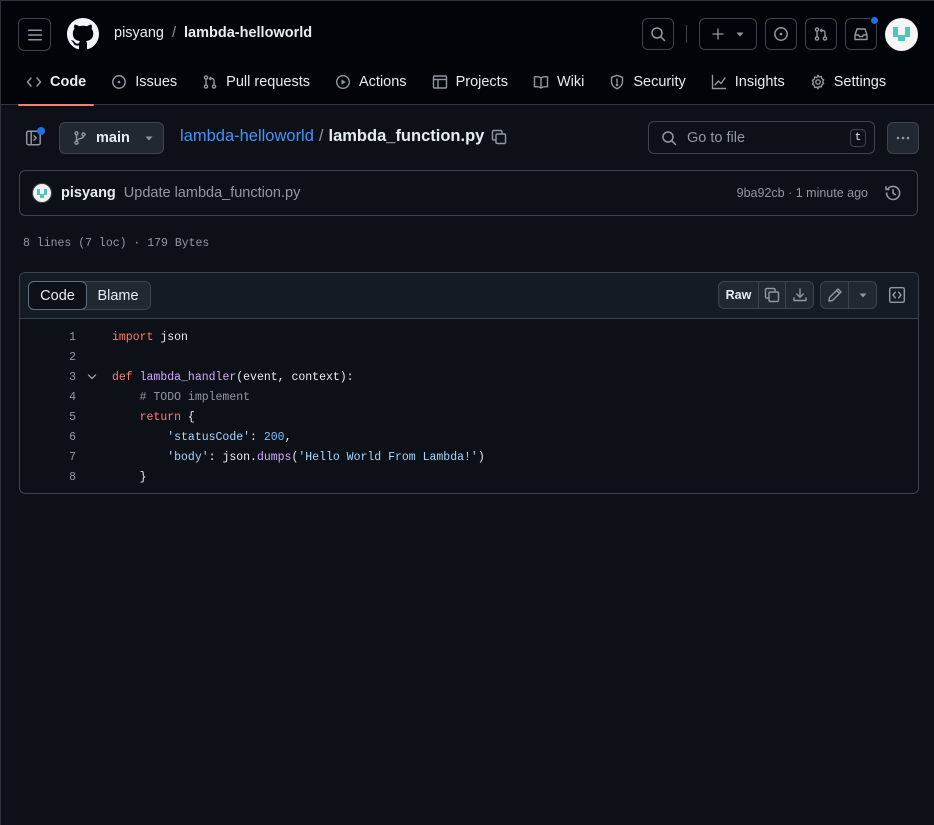 This screenshot has height=825, width=934. What do you see at coordinates (42, 193) in the screenshot?
I see `commit-author-avatar` at bounding box center [42, 193].